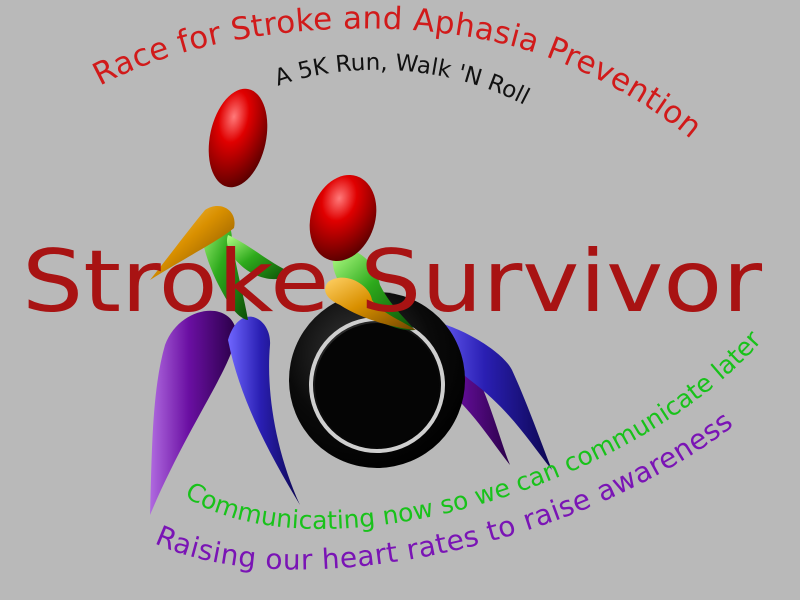  What do you see at coordinates (264, 410) in the screenshot?
I see `standing-figure-leg-blue` at bounding box center [264, 410].